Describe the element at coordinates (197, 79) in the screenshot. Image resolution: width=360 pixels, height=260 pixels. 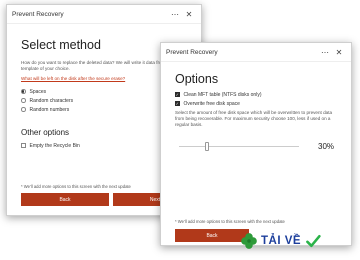
I see `page-title: Options` at that location.